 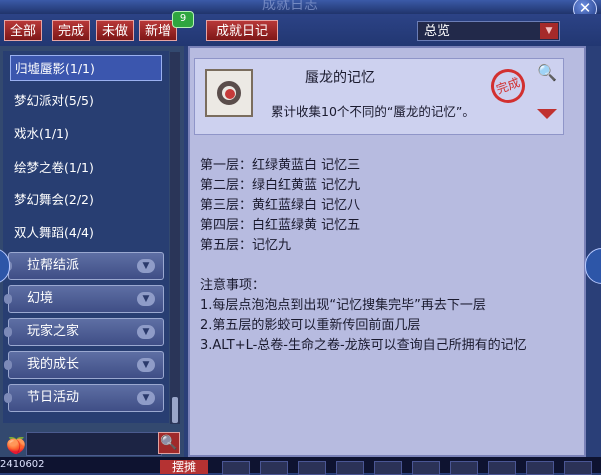 What do you see at coordinates (379, 96) in the screenshot?
I see `achievement-card: 蜃龙的记忆 累计收集10个不同的“蜃龙的记忆”。 完成 🔍` at bounding box center [379, 96].